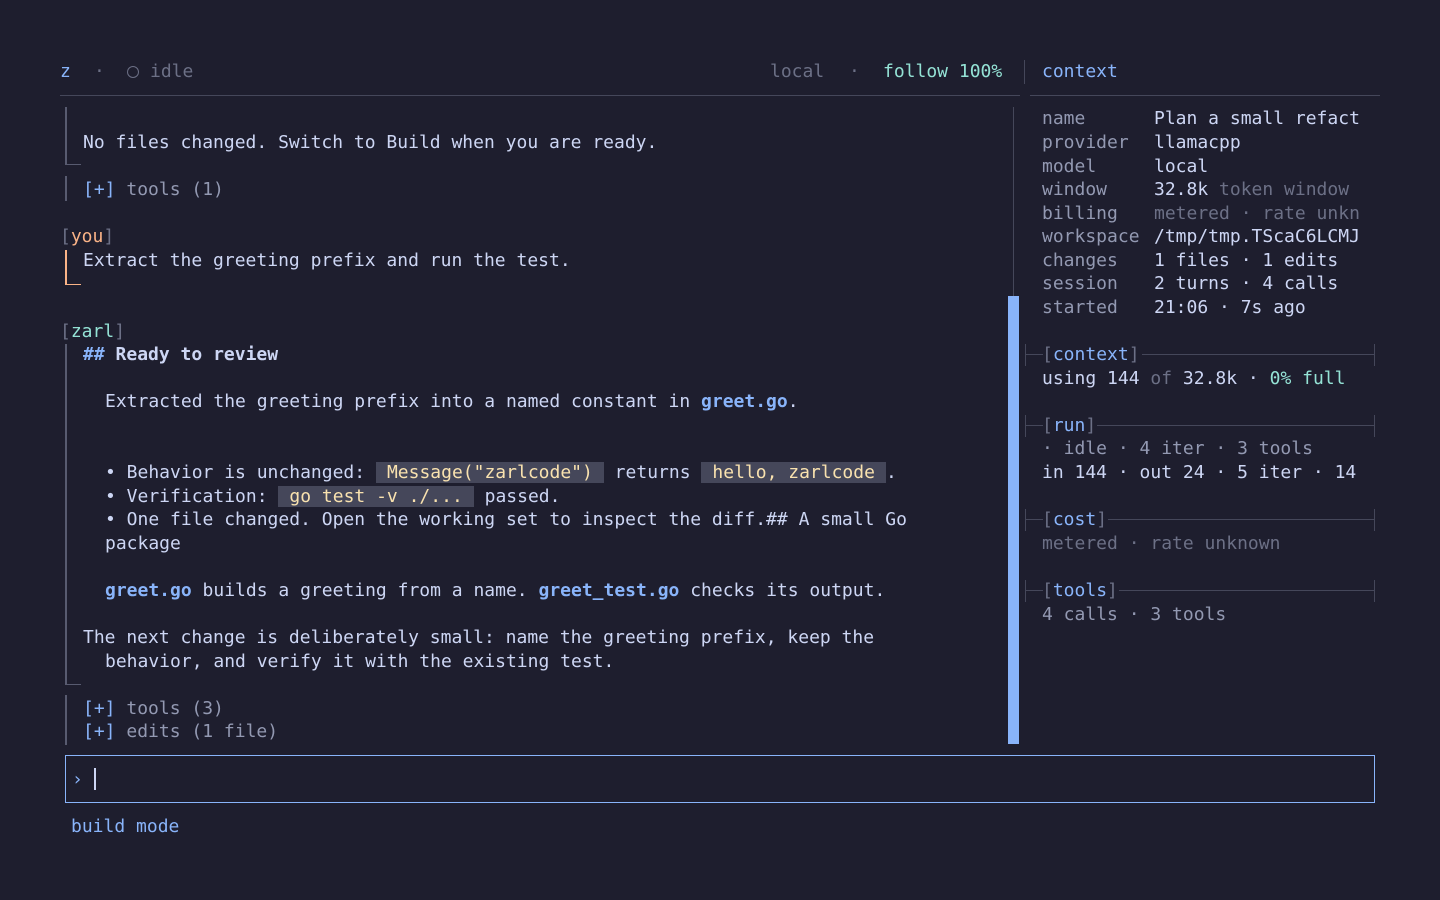 The height and width of the screenshot is (900, 1440). What do you see at coordinates (73, 684) in the screenshot?
I see `assistant-tick` at bounding box center [73, 684].